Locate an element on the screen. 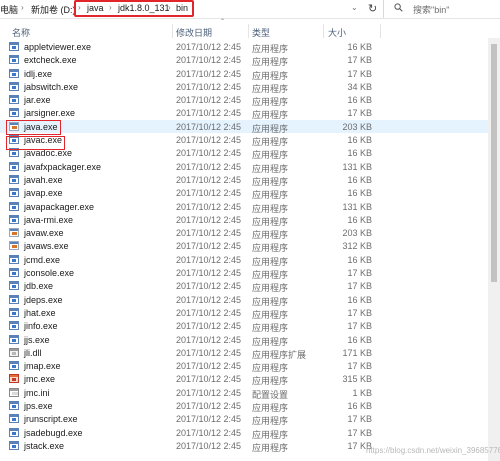 The image size is (500, 461). file-row: java.exe 2017/10/12 2:45 应用程序 203 KB is located at coordinates (244, 126).